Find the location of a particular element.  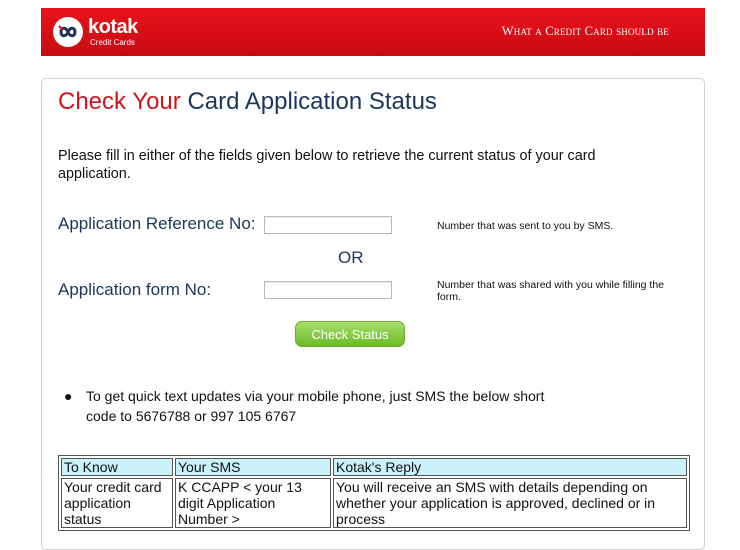

brand-subtitle: Credit Cards is located at coordinates (112, 42).